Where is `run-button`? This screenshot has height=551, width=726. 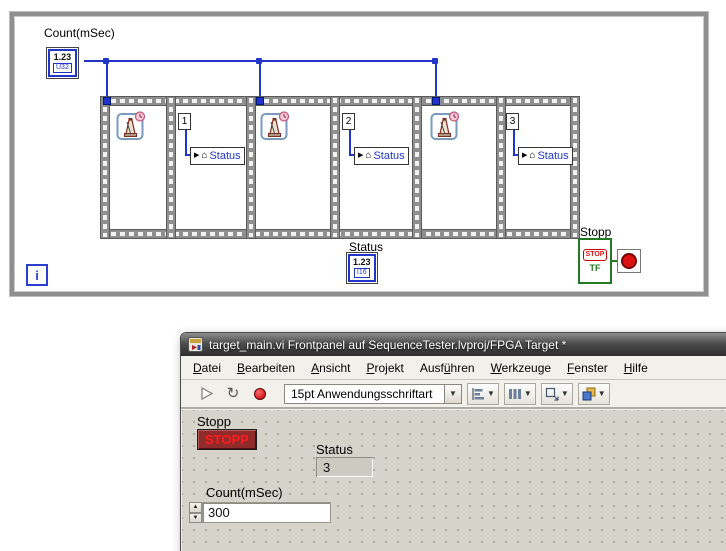
run-button is located at coordinates (206, 394).